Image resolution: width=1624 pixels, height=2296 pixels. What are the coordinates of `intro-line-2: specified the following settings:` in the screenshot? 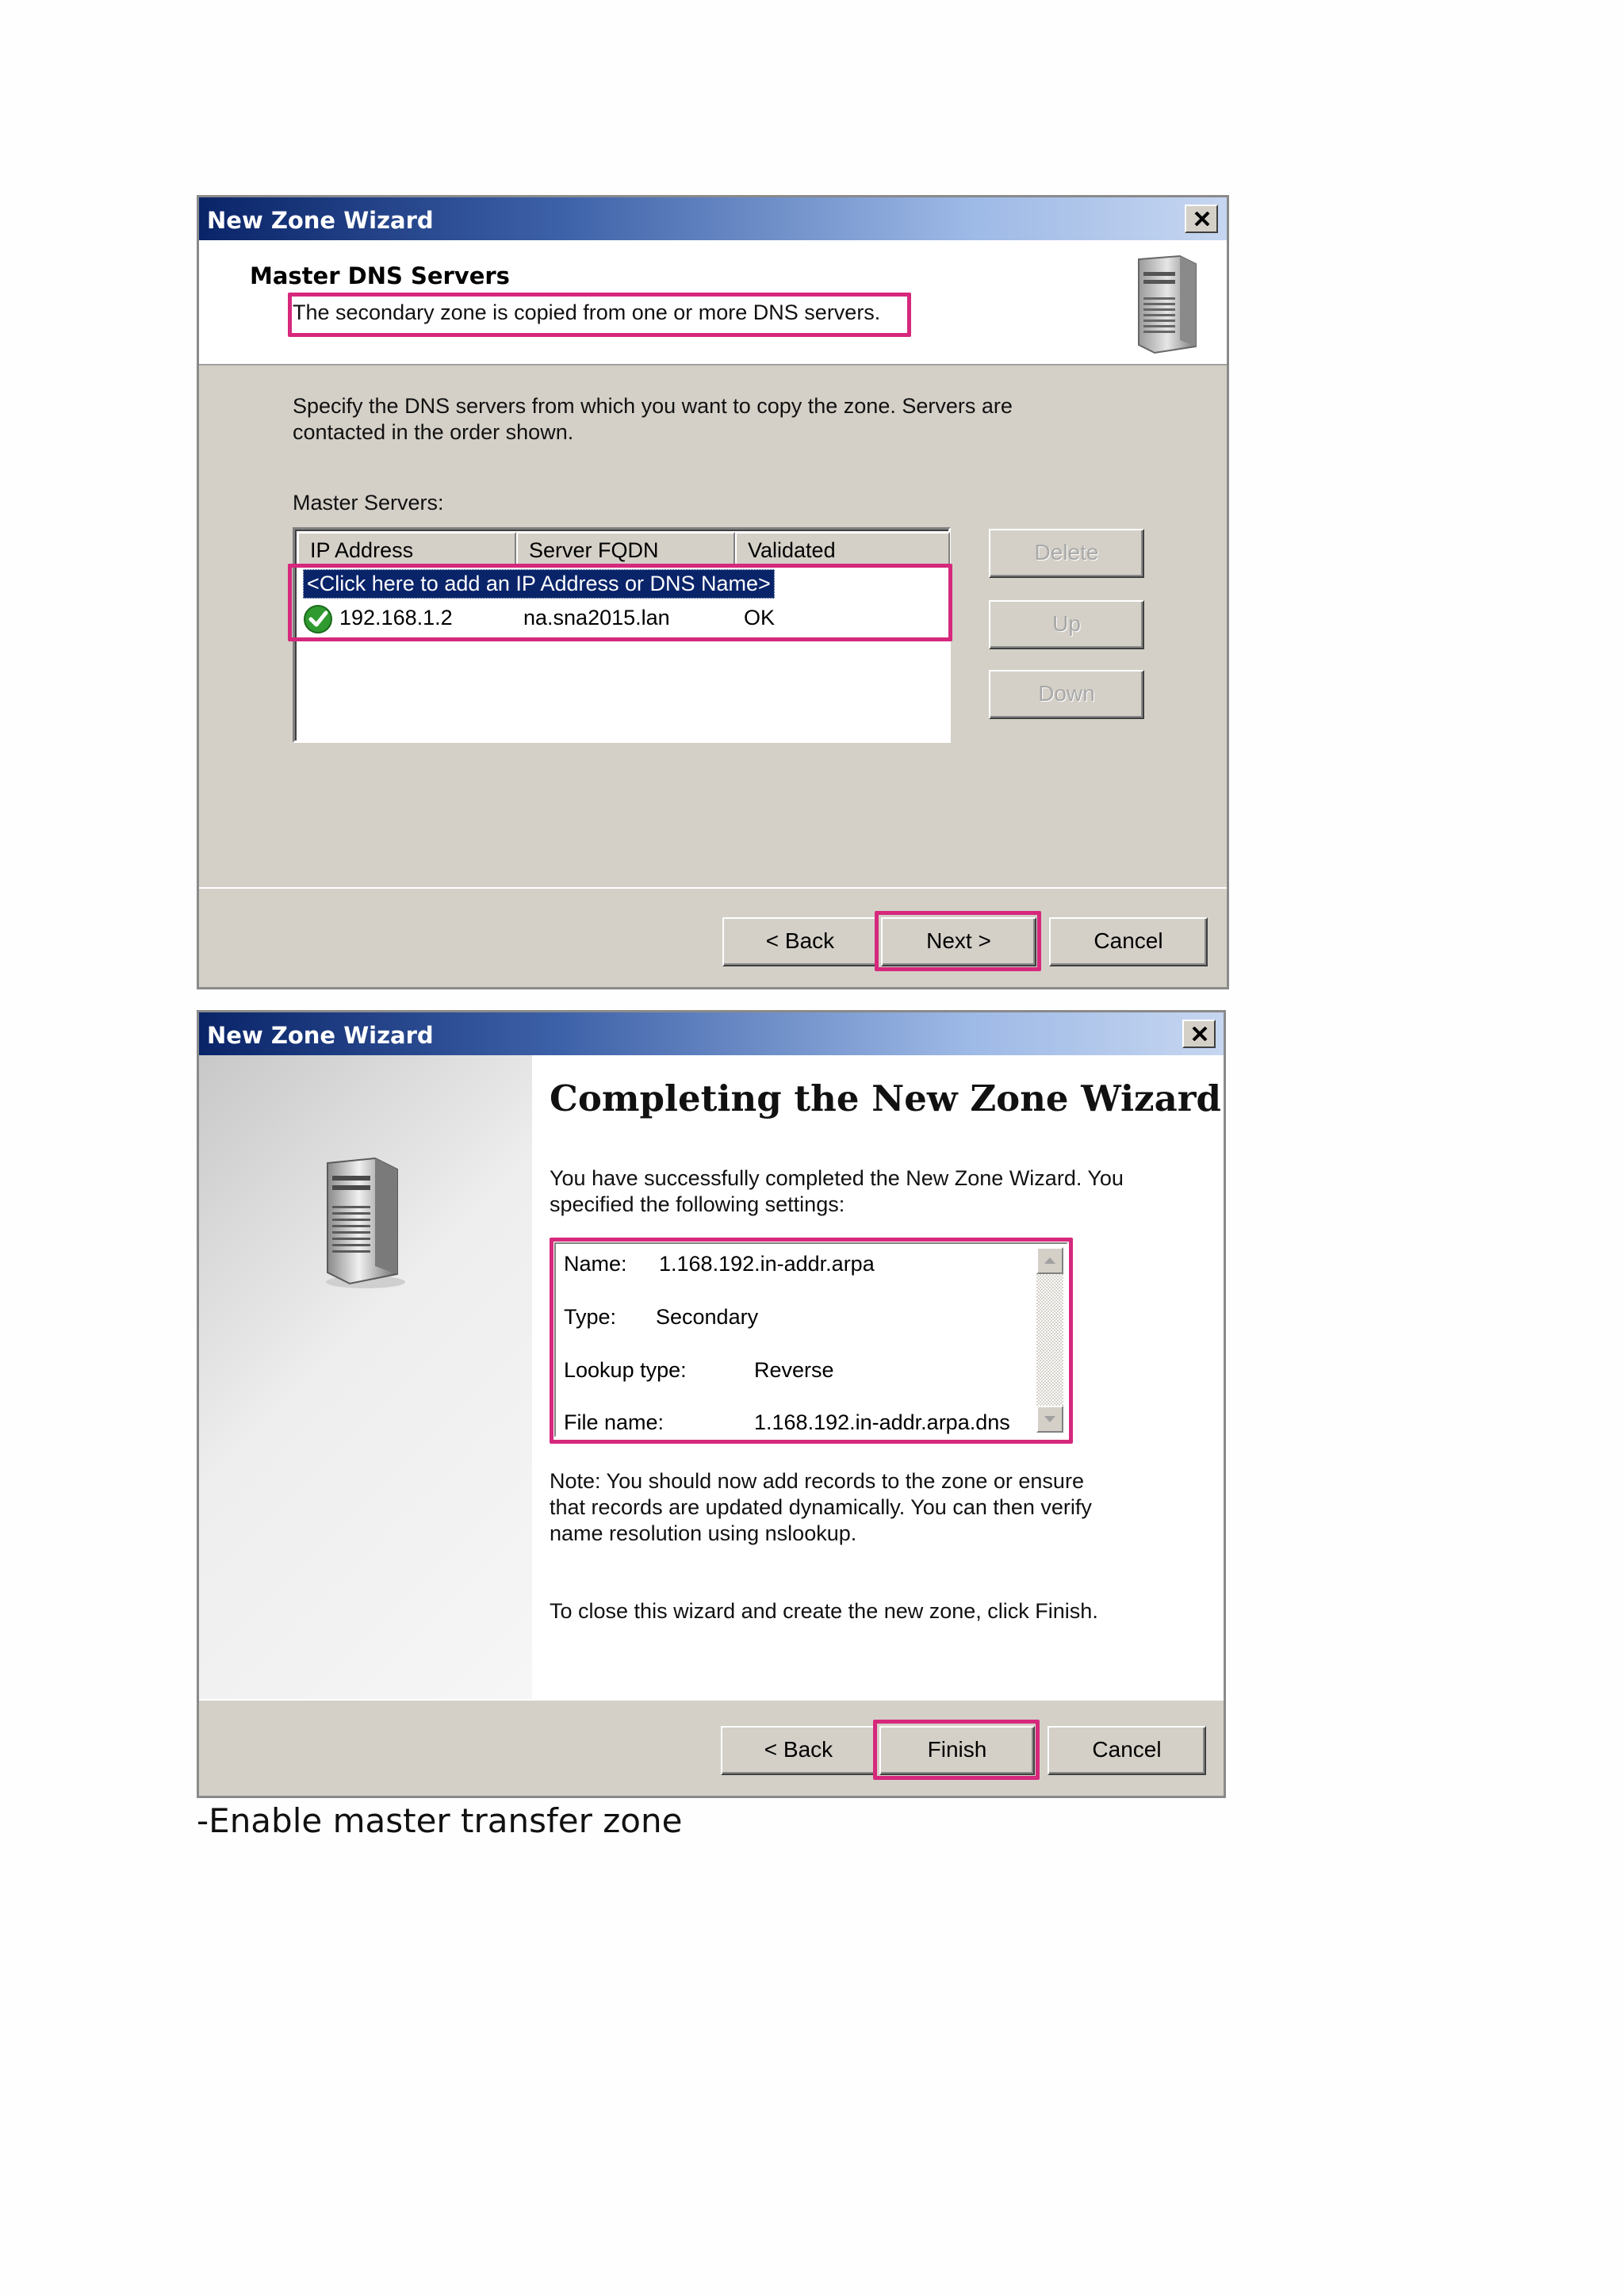 It's located at (697, 1204).